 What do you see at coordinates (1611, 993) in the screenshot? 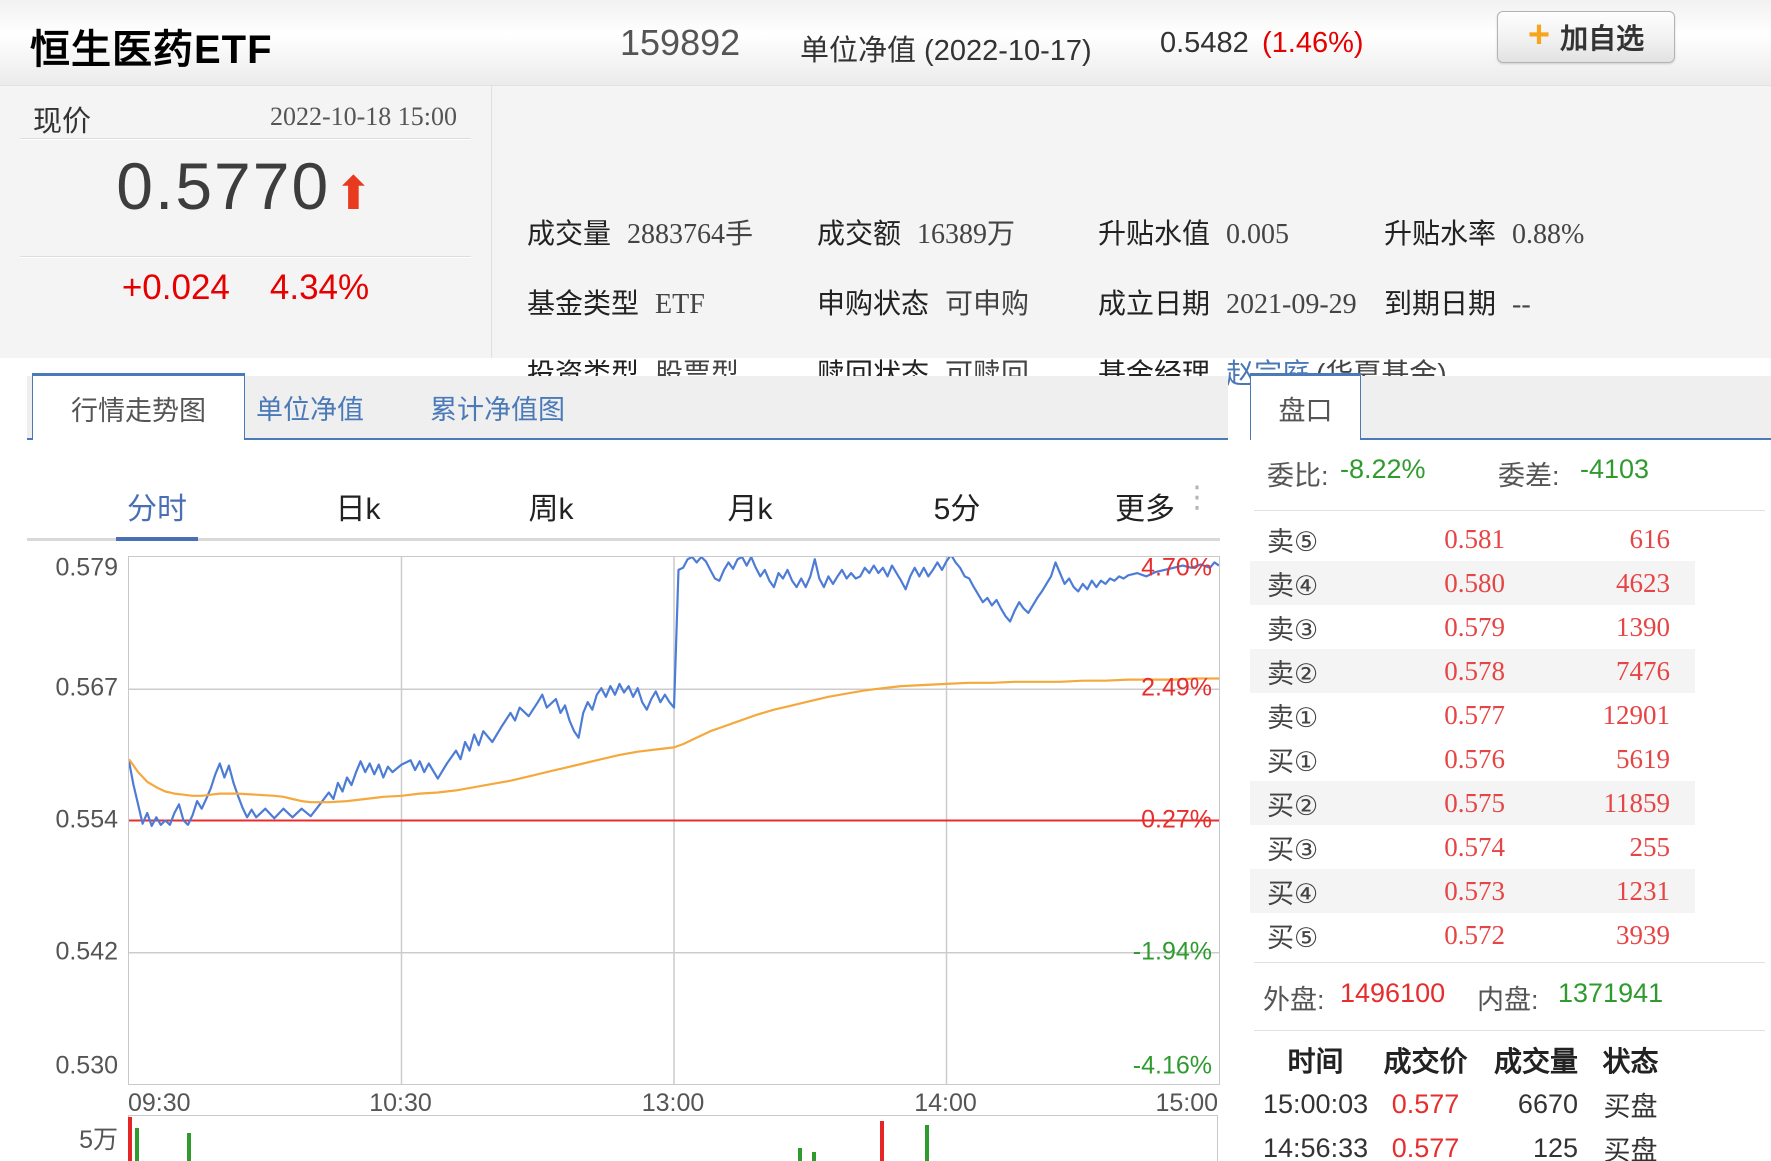
I see `neipan-value: 1371941` at bounding box center [1611, 993].